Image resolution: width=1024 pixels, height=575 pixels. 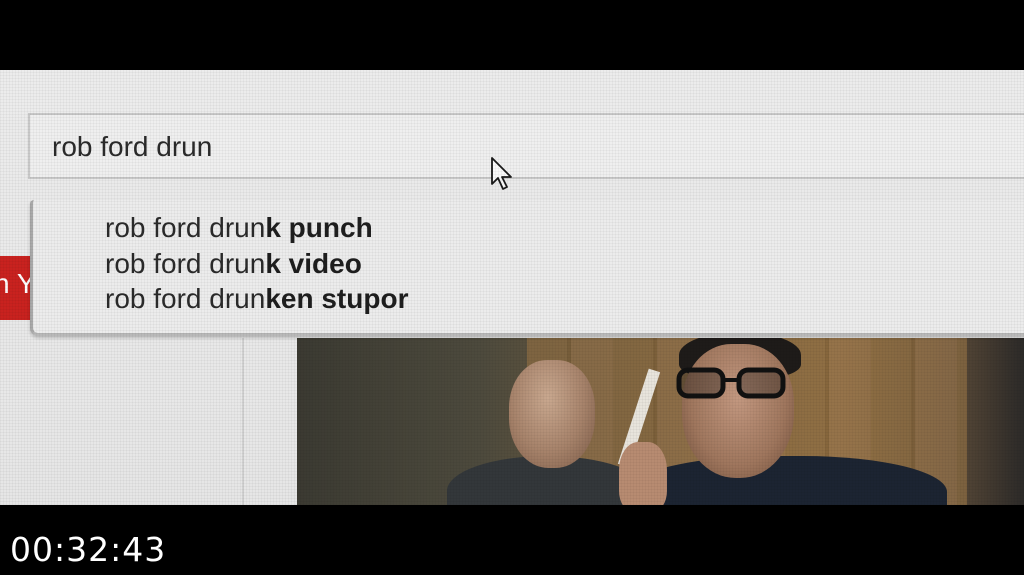 What do you see at coordinates (313, 263) in the screenshot?
I see `suggestion-completion: k video` at bounding box center [313, 263].